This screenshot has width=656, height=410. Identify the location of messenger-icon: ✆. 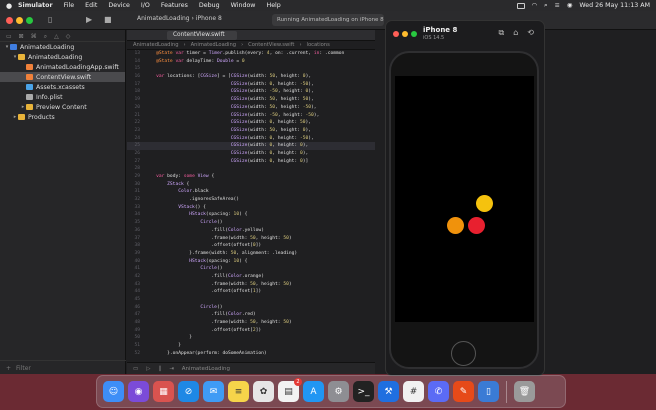
(438, 391).